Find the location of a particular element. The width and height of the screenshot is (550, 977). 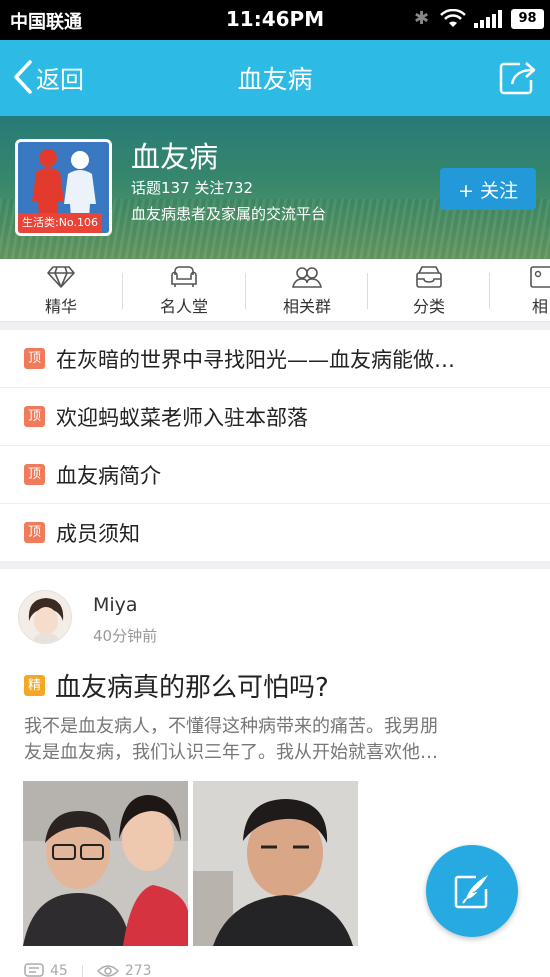

pinned-title: 成员须知 is located at coordinates (98, 534).